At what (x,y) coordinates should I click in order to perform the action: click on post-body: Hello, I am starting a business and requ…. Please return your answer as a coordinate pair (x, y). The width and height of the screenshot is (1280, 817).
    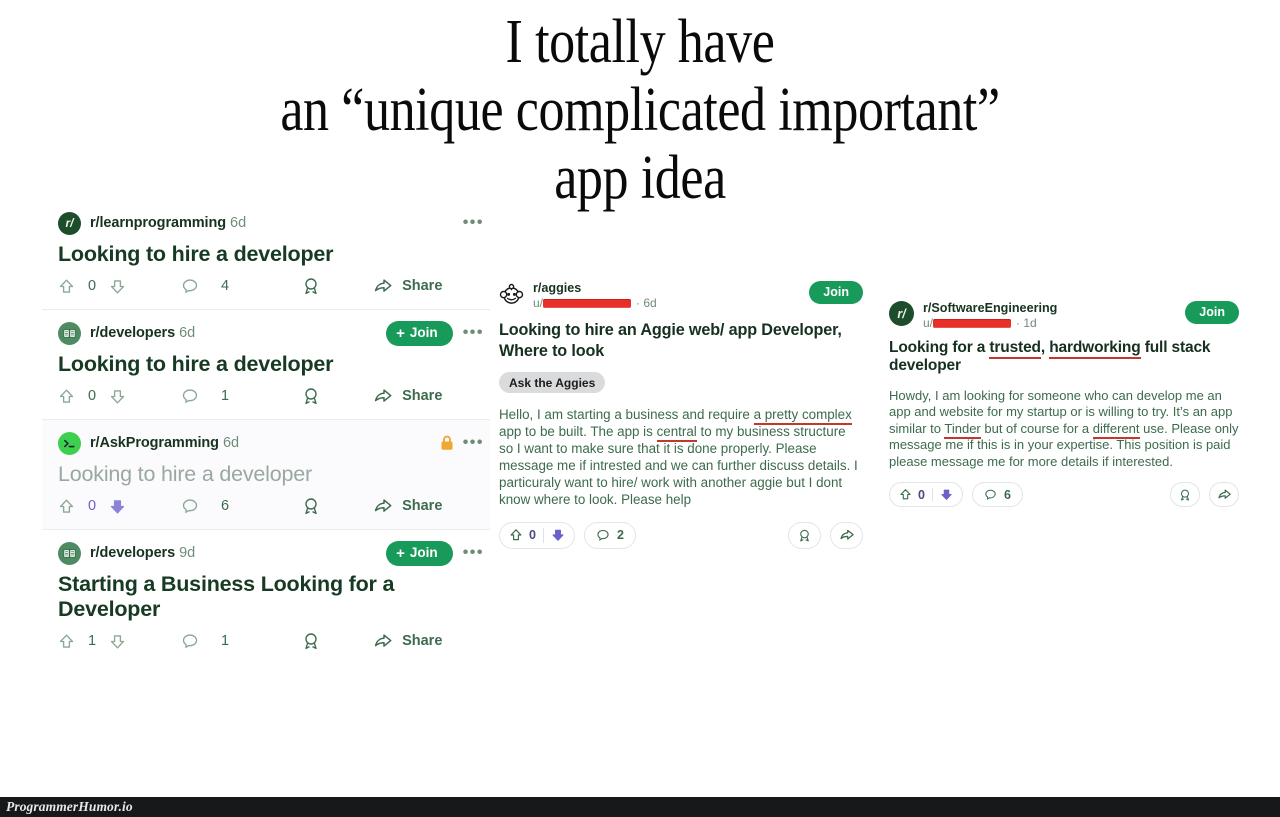
    Looking at the image, I should click on (678, 457).